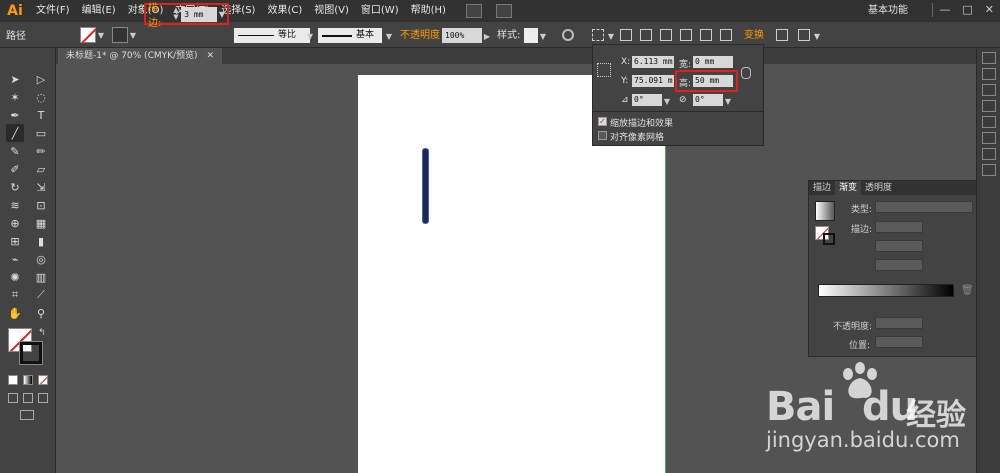 Image resolution: width=1000 pixels, height=473 pixels. Describe the element at coordinates (726, 35) in the screenshot. I see `align-right-icon` at that location.